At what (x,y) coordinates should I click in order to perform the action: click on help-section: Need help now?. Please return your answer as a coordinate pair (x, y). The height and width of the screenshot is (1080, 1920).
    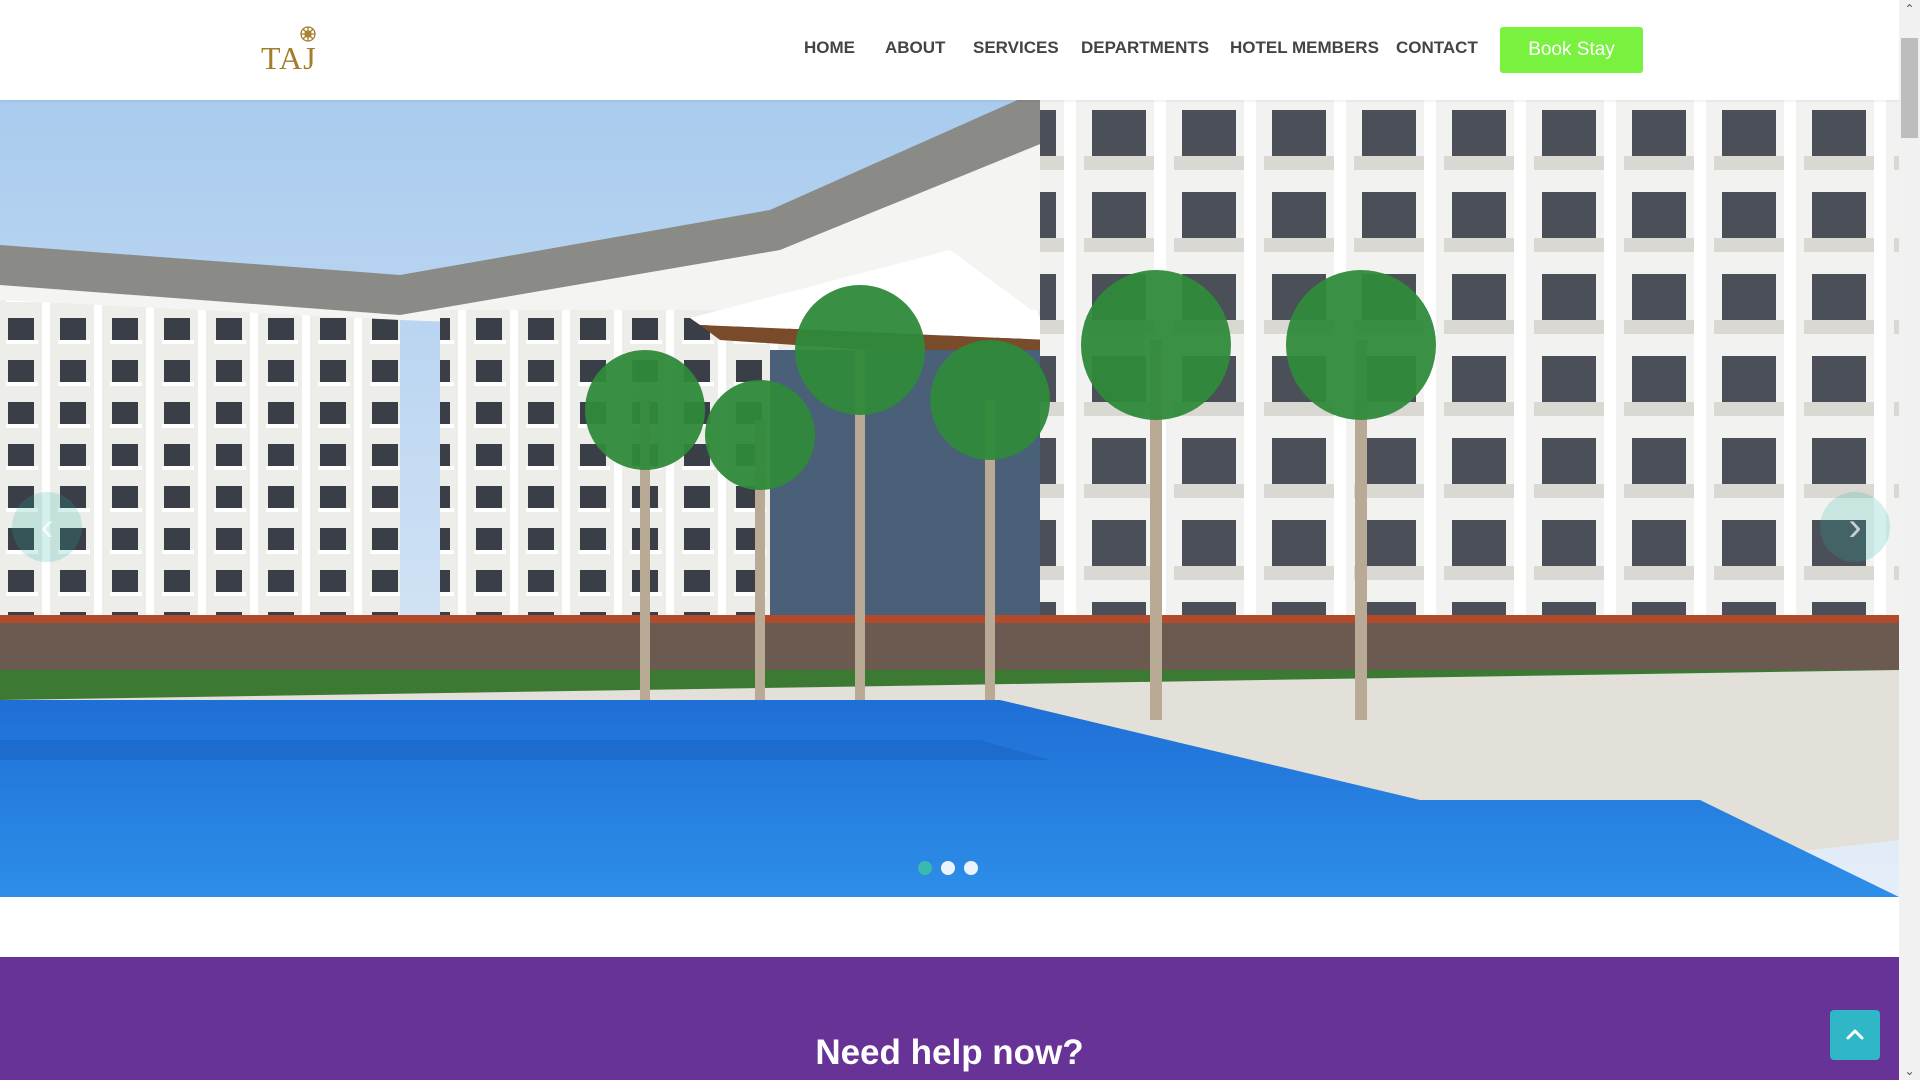
    Looking at the image, I should click on (949, 1018).